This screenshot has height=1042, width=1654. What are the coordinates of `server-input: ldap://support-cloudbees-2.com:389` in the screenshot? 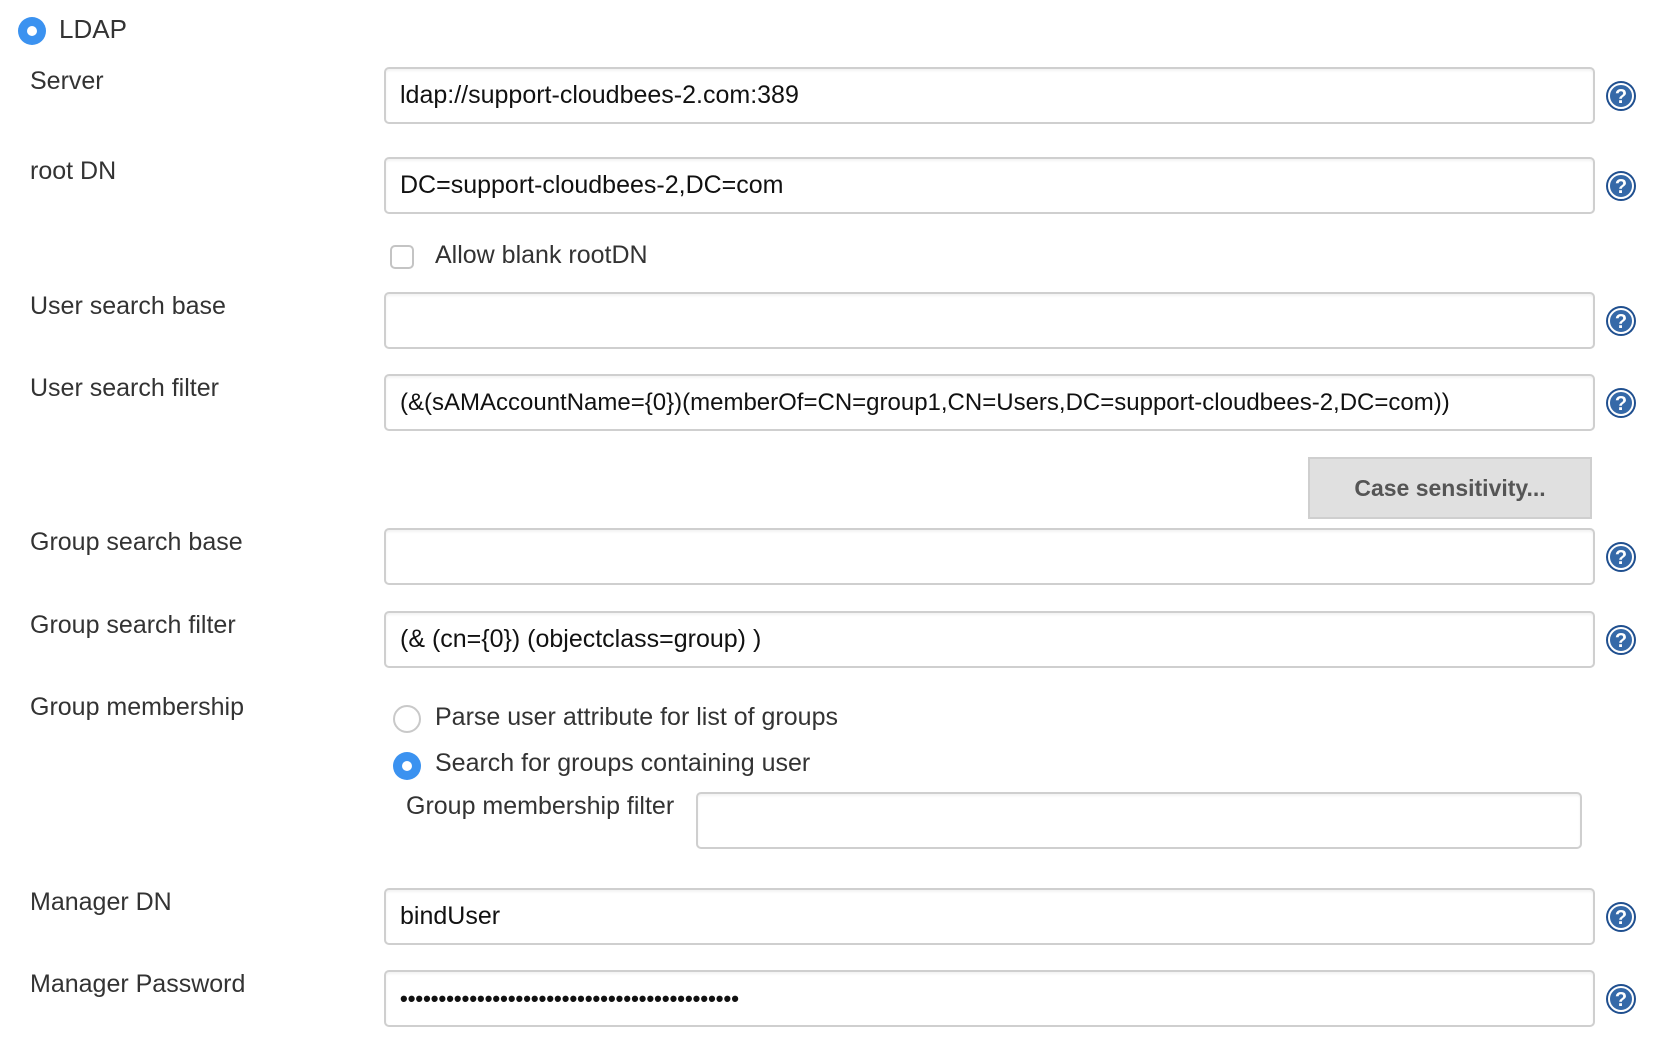 It's located at (989, 95).